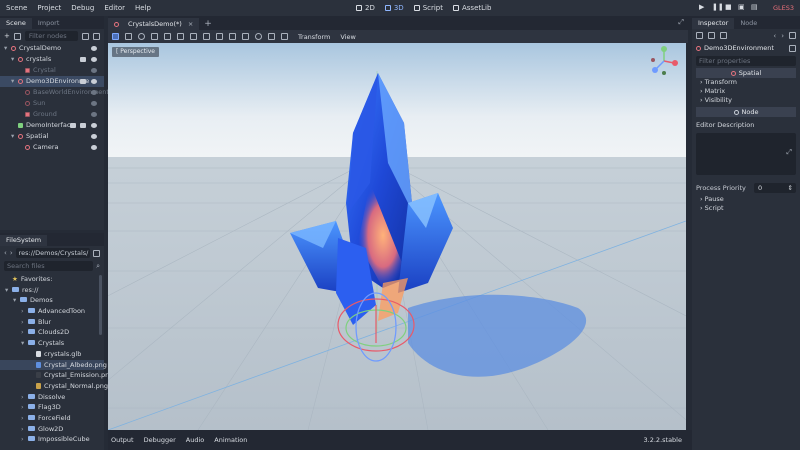 Image resolution: width=800 pixels, height=450 pixels. I want to click on mode-3d: 3D, so click(394, 8).